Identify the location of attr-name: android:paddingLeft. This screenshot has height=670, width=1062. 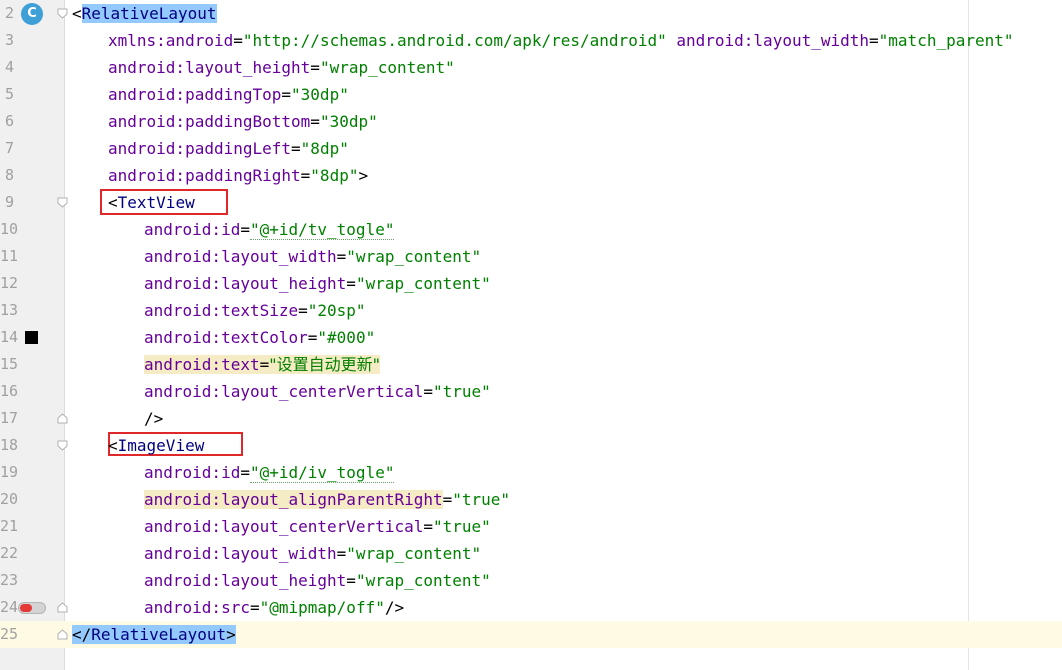
(200, 148).